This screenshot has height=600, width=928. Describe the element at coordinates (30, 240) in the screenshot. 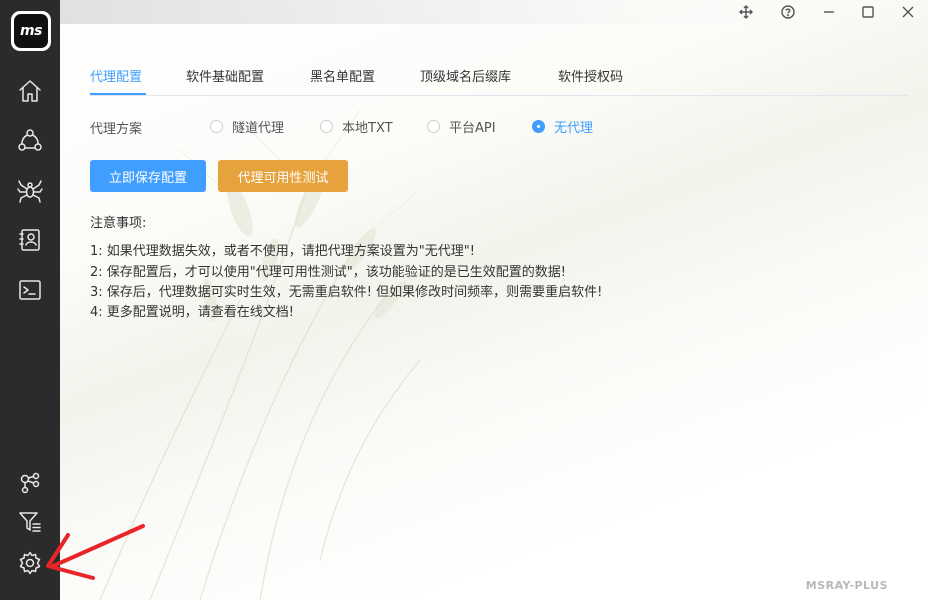

I see `contact-card-icon` at that location.